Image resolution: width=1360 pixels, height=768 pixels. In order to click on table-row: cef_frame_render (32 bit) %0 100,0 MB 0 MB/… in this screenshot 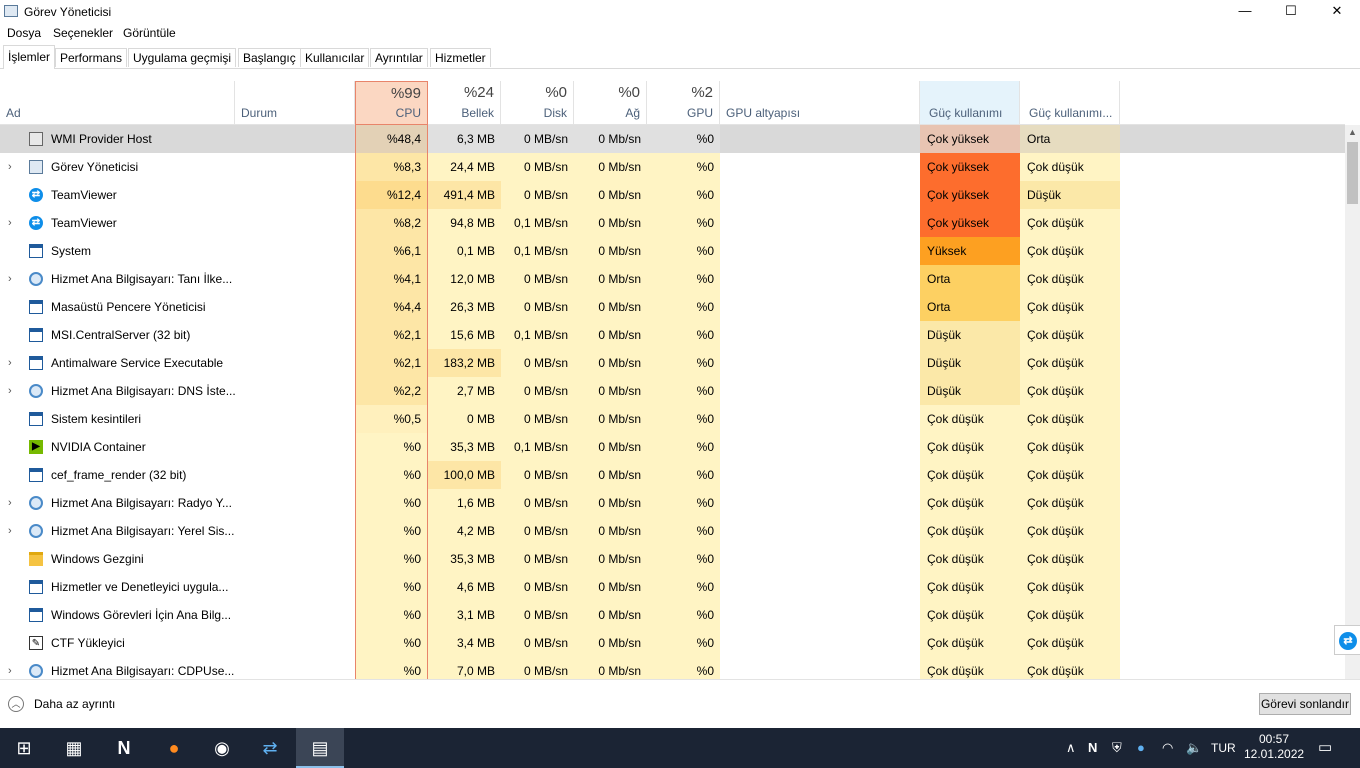, I will do `click(672, 475)`.